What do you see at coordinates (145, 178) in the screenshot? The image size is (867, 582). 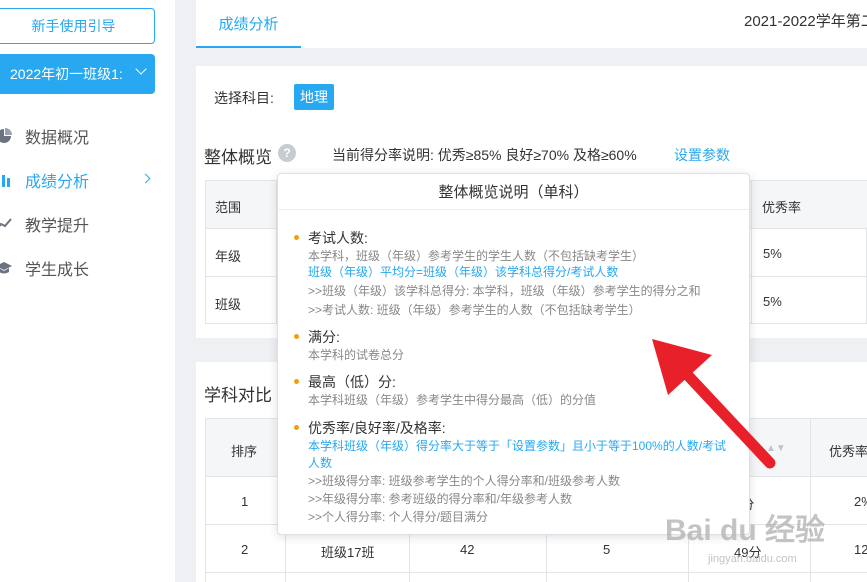 I see `chevron-right-icon` at bounding box center [145, 178].